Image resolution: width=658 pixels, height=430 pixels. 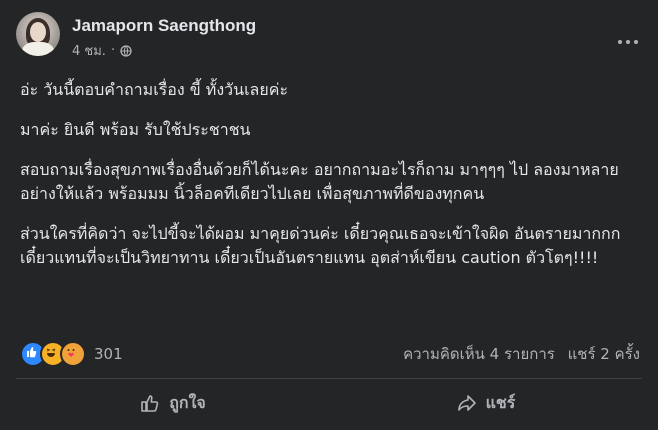 I want to click on divider, so click(x=329, y=378).